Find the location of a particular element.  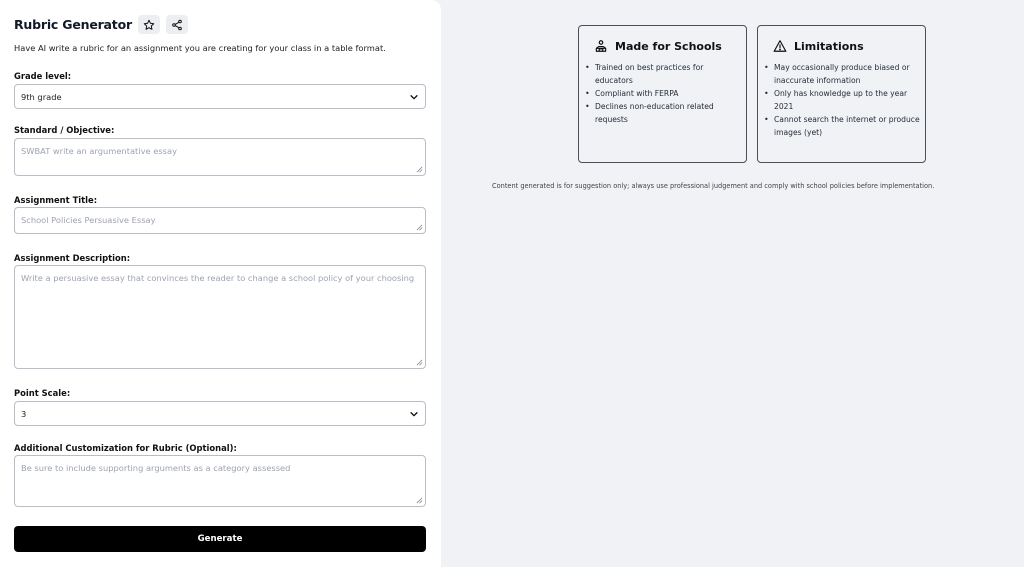

made-for-schools-heading: Made for Schools is located at coordinates (658, 46).